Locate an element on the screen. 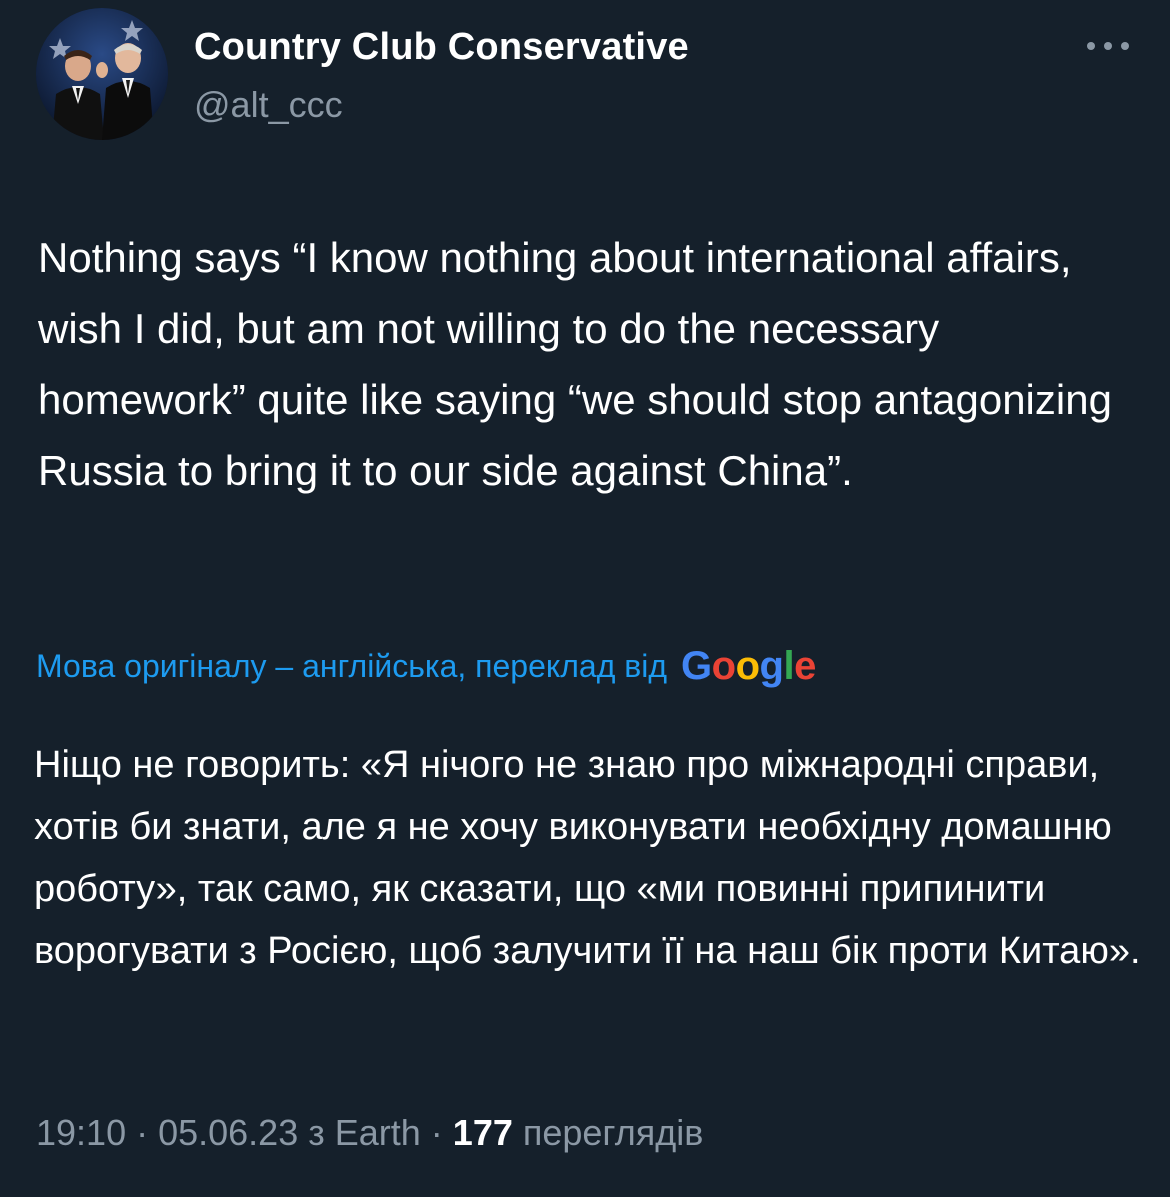 The height and width of the screenshot is (1197, 1170). more-options-icon is located at coordinates (1108, 46).